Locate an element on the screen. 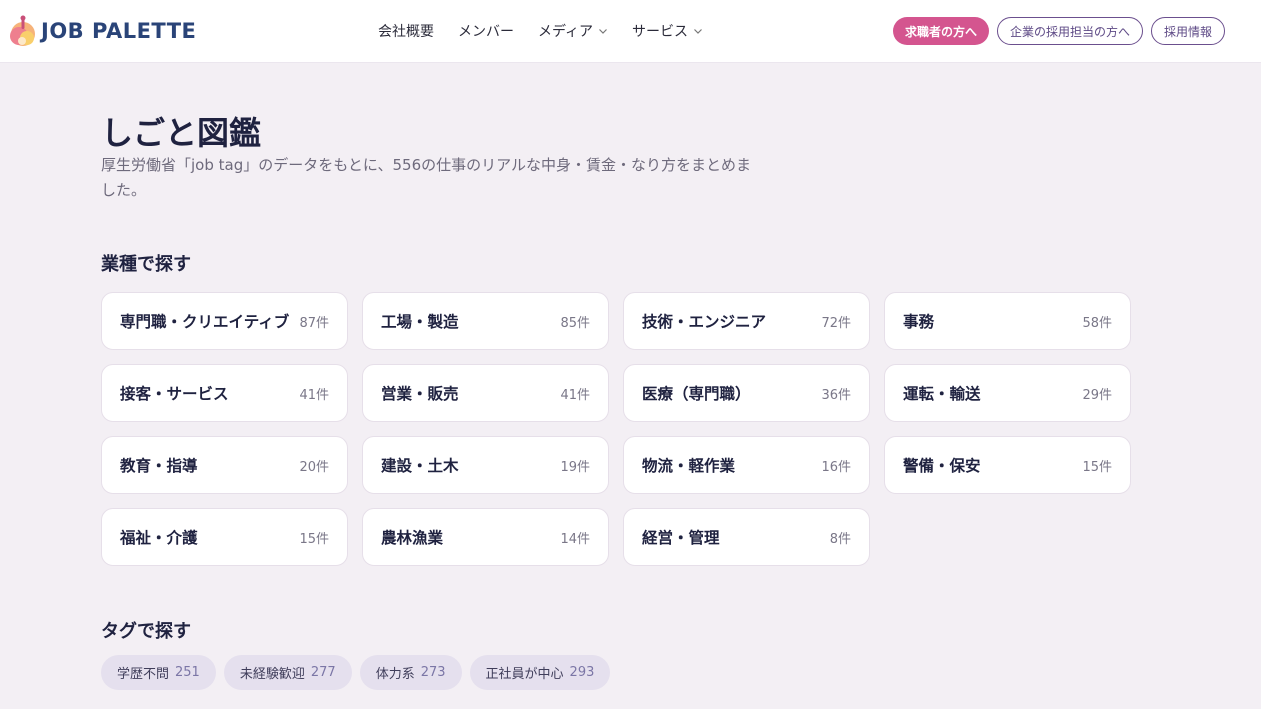  industry-card: 運転・輸送 29件 is located at coordinates (1007, 393).